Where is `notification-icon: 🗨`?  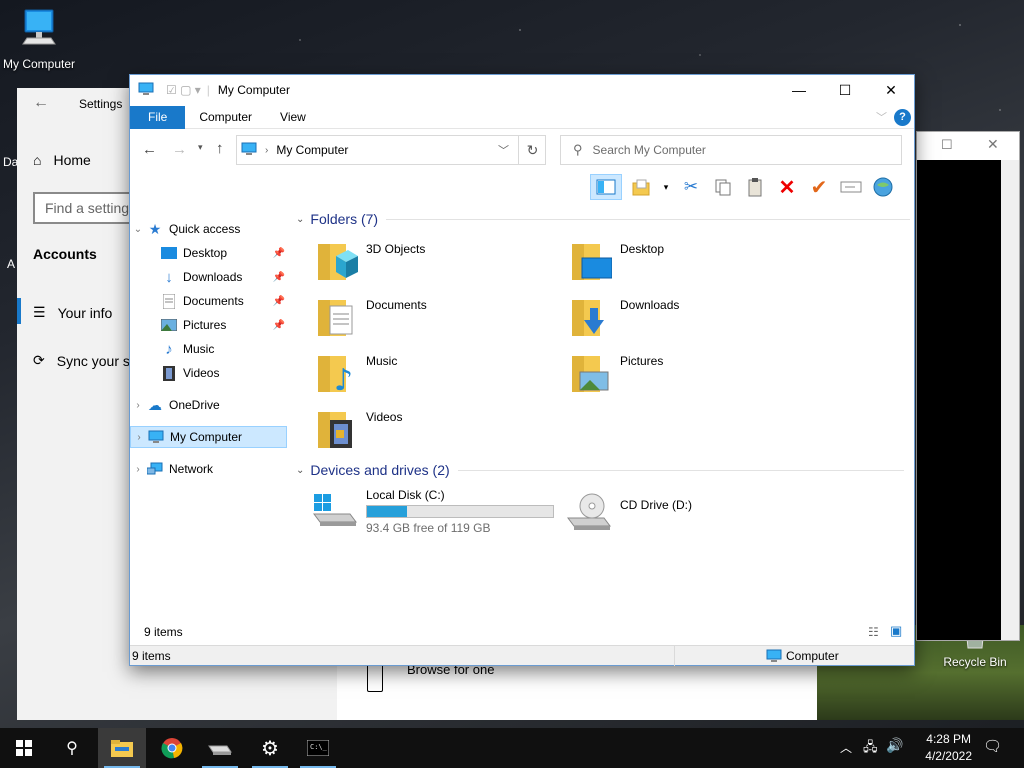
notification-icon: 🗨 is located at coordinates (992, 746).